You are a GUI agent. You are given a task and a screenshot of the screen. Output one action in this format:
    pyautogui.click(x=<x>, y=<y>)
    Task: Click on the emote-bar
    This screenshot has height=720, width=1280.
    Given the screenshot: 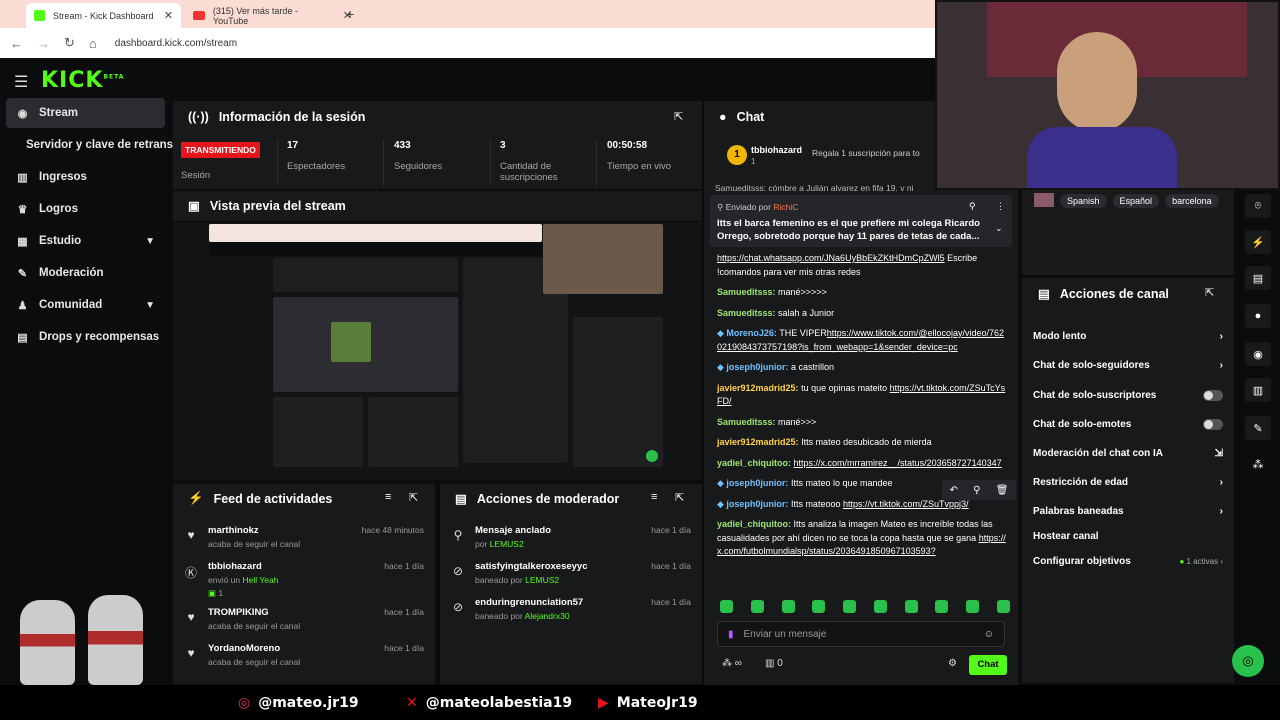 What is the action you would take?
    pyautogui.click(x=865, y=606)
    